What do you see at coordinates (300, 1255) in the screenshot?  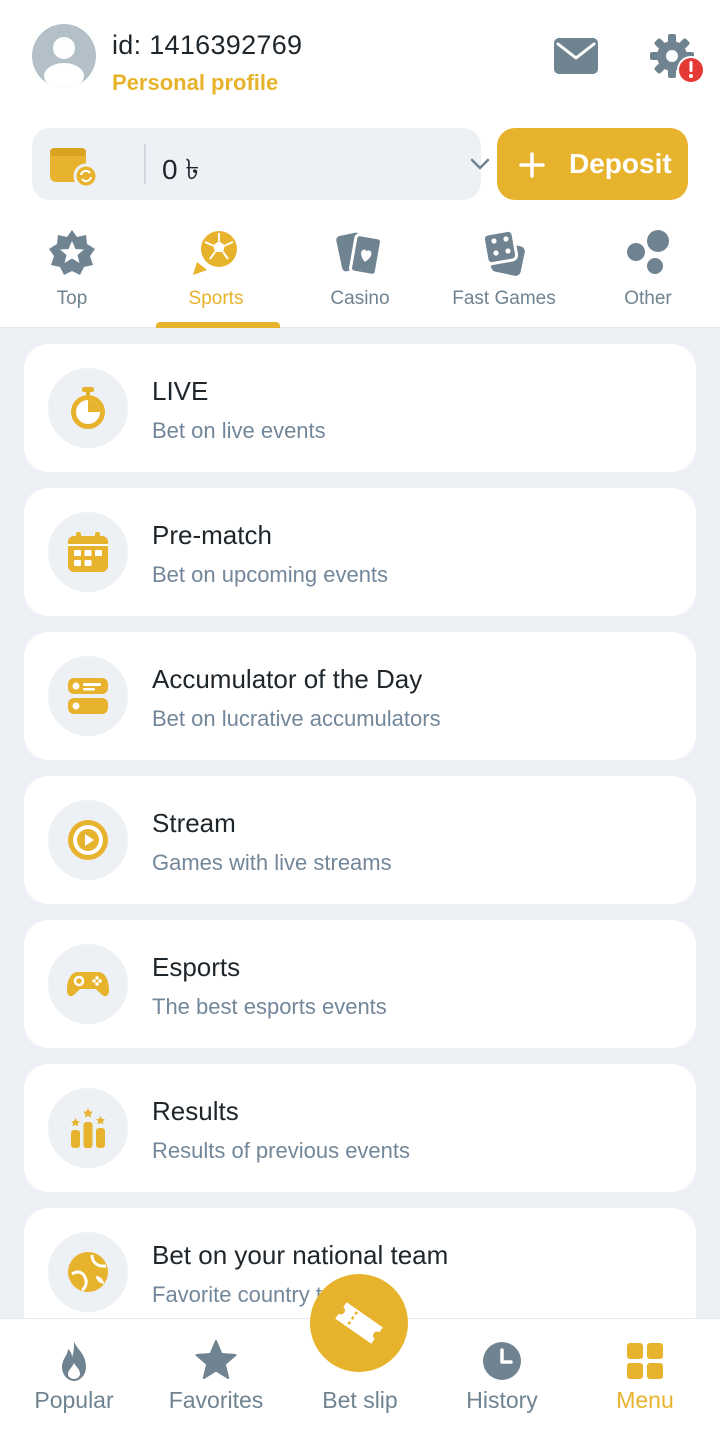 I see `menu-item-title: Bet on your national team` at bounding box center [300, 1255].